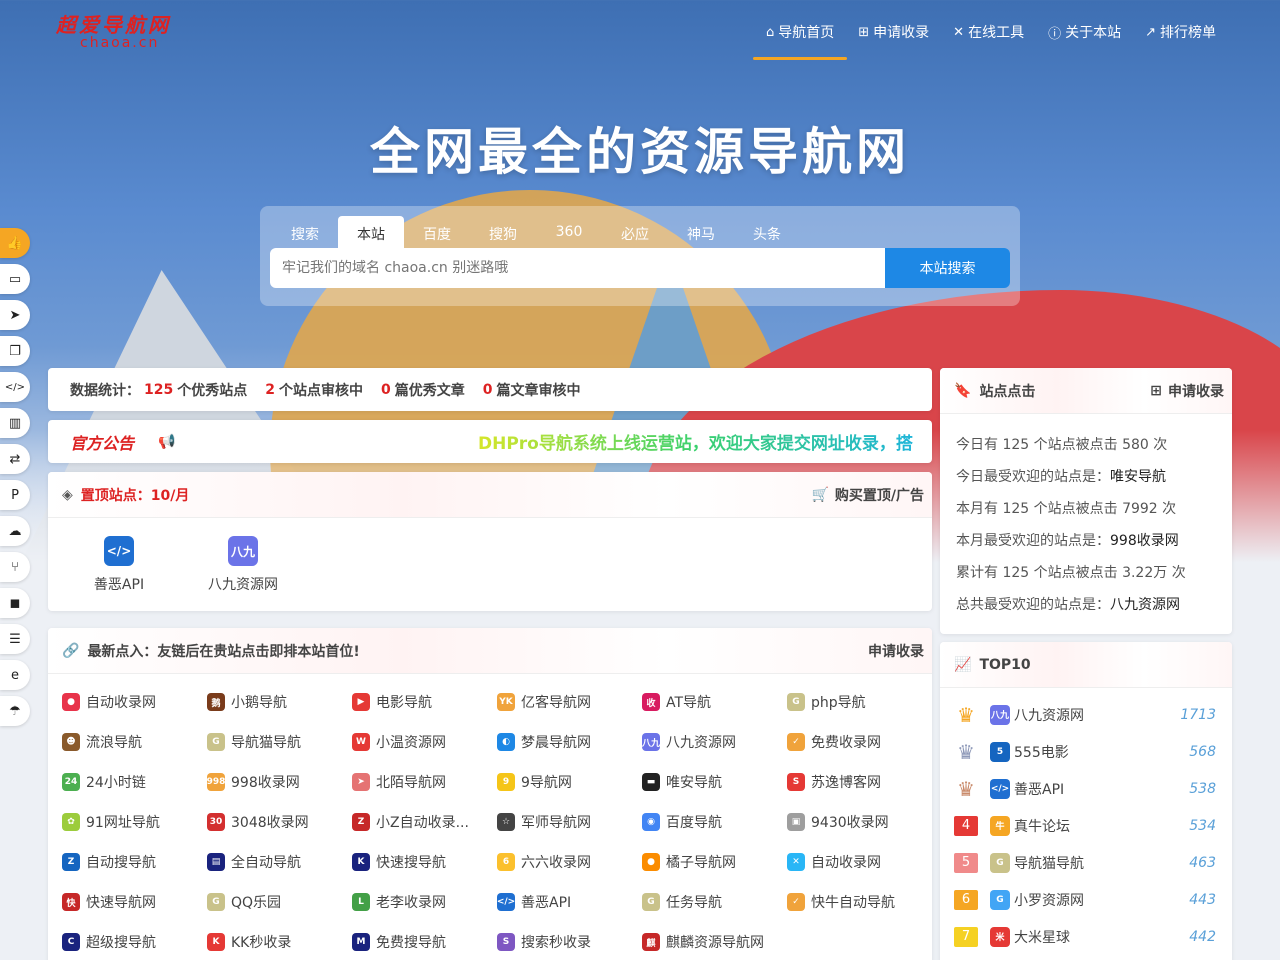 The image size is (1280, 960). Describe the element at coordinates (134, 782) in the screenshot. I see `list-item: 24 24小时链` at that location.